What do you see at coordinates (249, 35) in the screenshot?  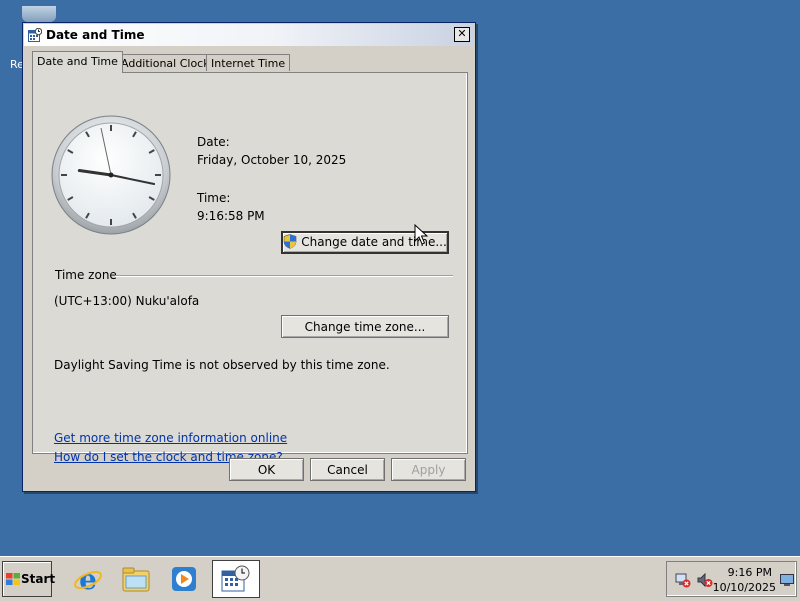 I see `title-bar: Date and Time ✕` at bounding box center [249, 35].